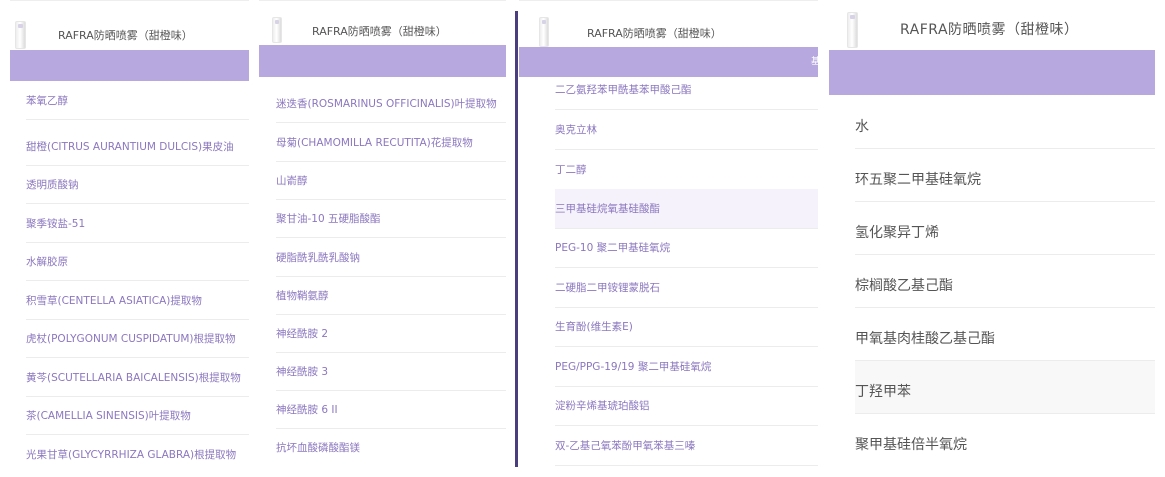 This screenshot has height=477, width=1165. Describe the element at coordinates (391, 257) in the screenshot. I see `ingredient-item: 硬脂酰乳酰乳酸钠` at that location.